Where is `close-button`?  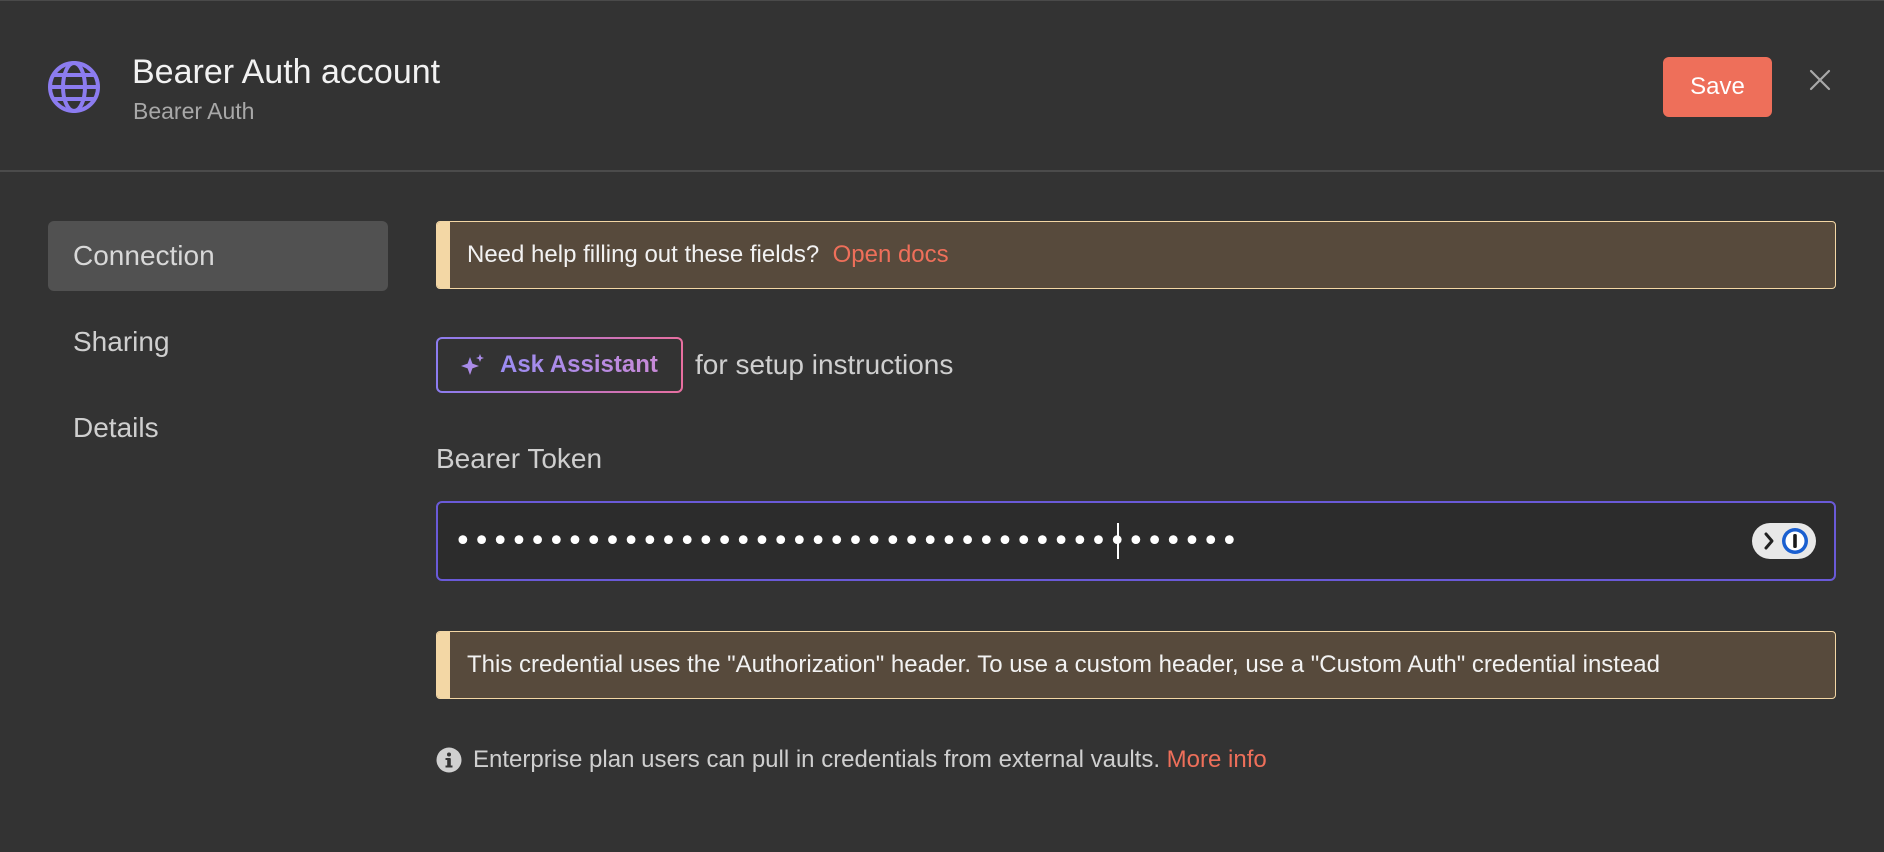 close-button is located at coordinates (1820, 80).